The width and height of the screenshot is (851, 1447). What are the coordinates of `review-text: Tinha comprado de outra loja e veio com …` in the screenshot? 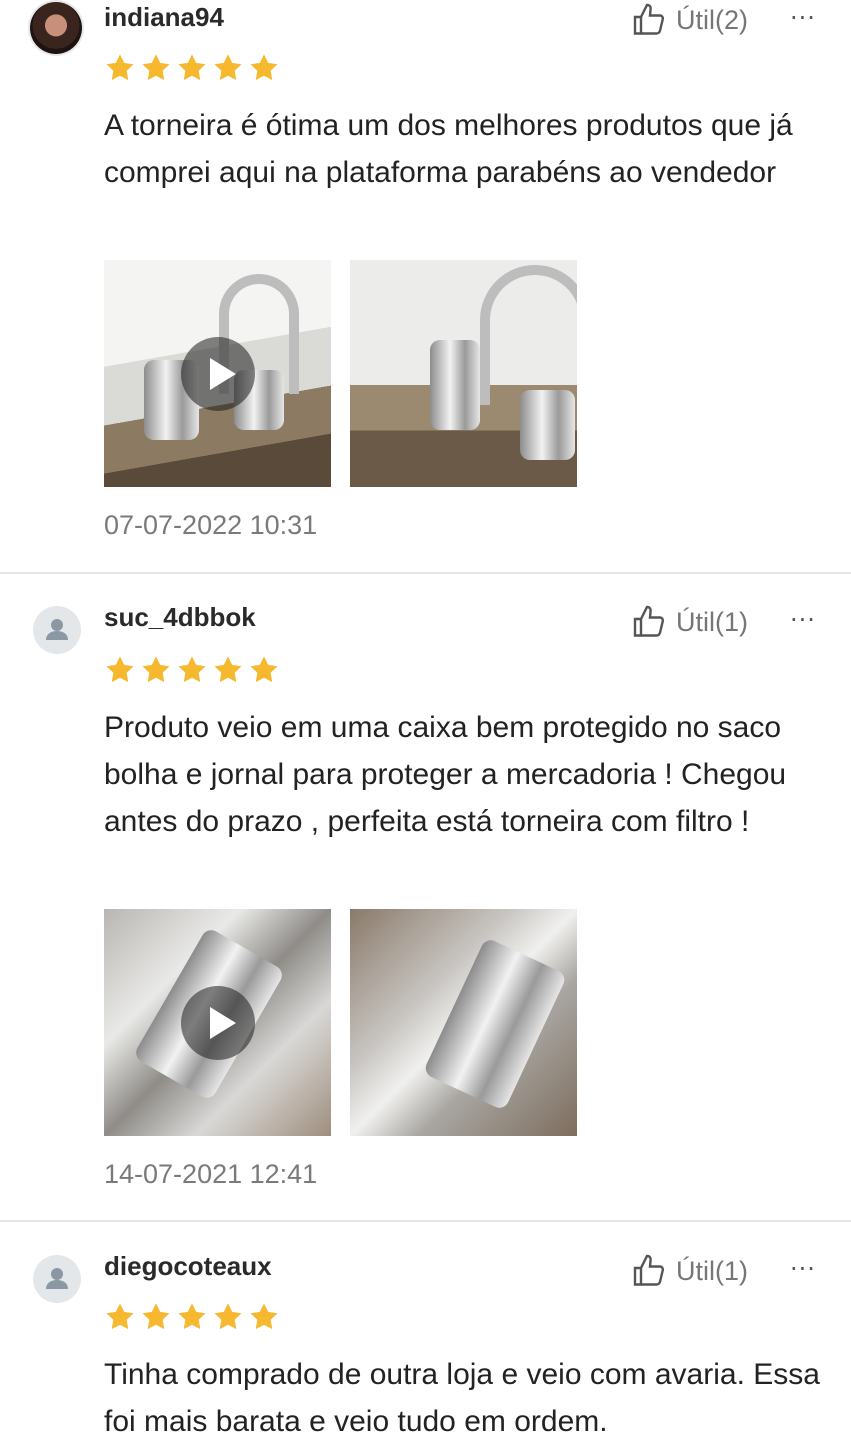 It's located at (462, 1398).